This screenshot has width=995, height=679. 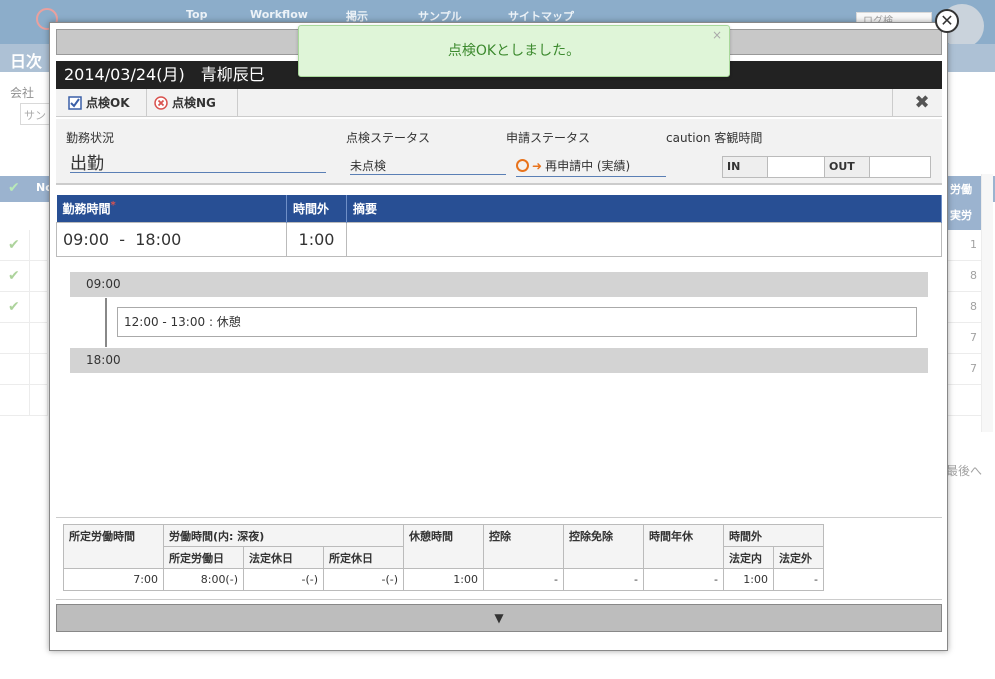 What do you see at coordinates (428, 166) in the screenshot?
I see `inspect-status-value: 未点検` at bounding box center [428, 166].